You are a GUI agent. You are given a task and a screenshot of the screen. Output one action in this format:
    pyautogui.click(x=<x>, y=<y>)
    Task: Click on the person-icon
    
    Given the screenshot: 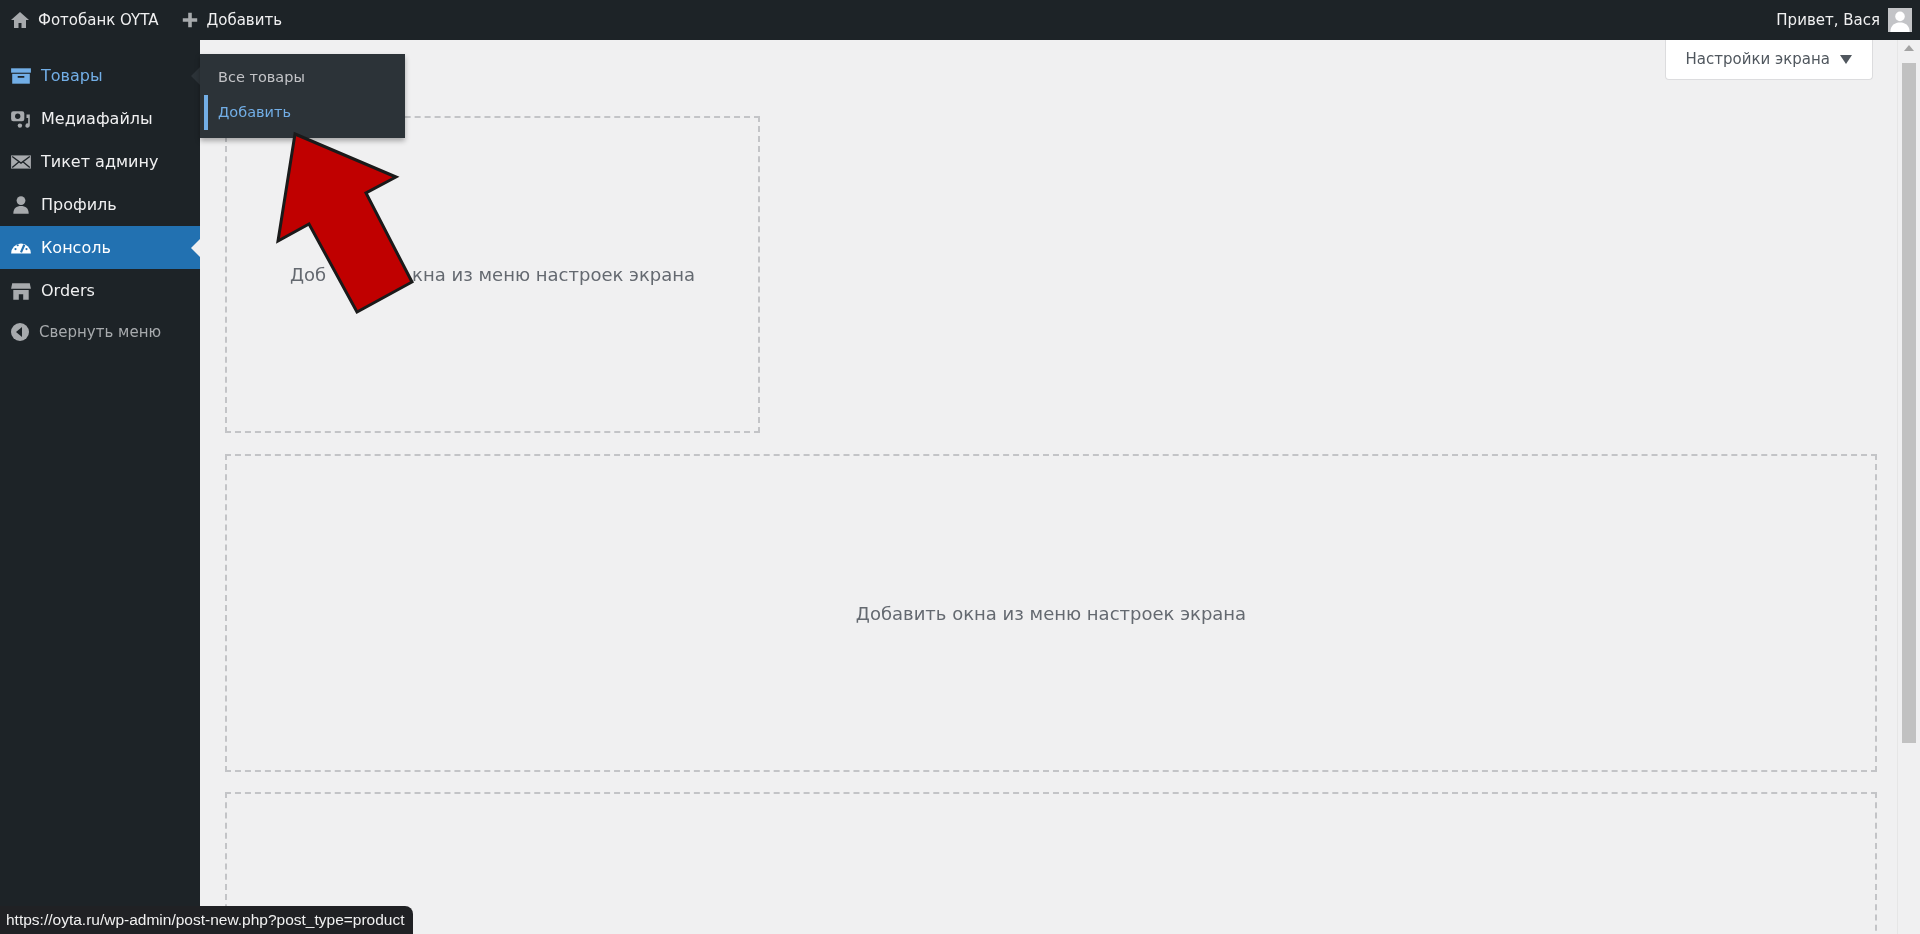 What is the action you would take?
    pyautogui.click(x=21, y=204)
    